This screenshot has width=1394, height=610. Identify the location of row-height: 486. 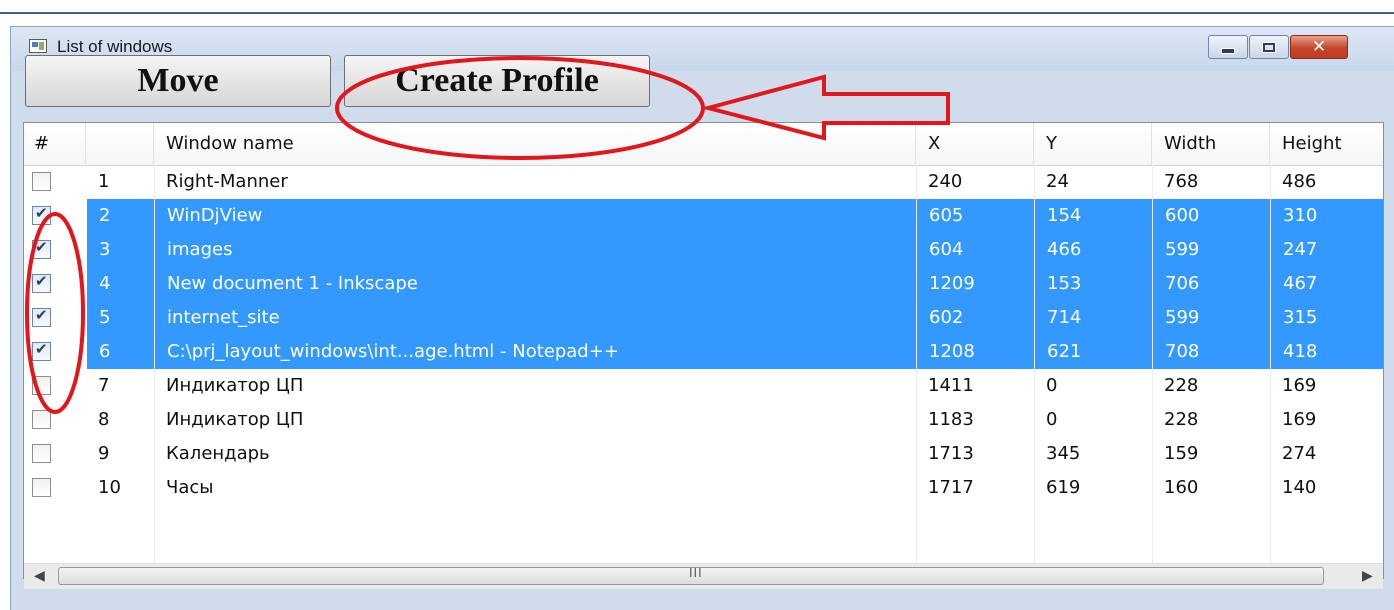
(1299, 181).